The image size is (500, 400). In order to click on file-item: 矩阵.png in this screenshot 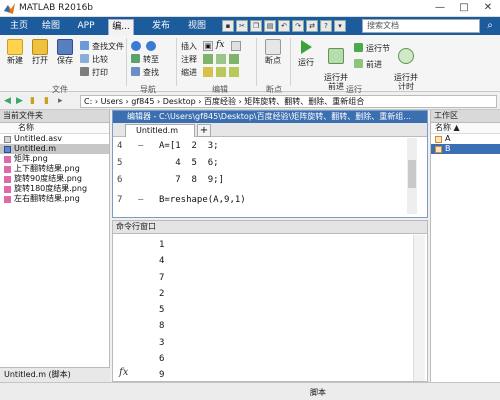, I will do `click(54, 159)`.